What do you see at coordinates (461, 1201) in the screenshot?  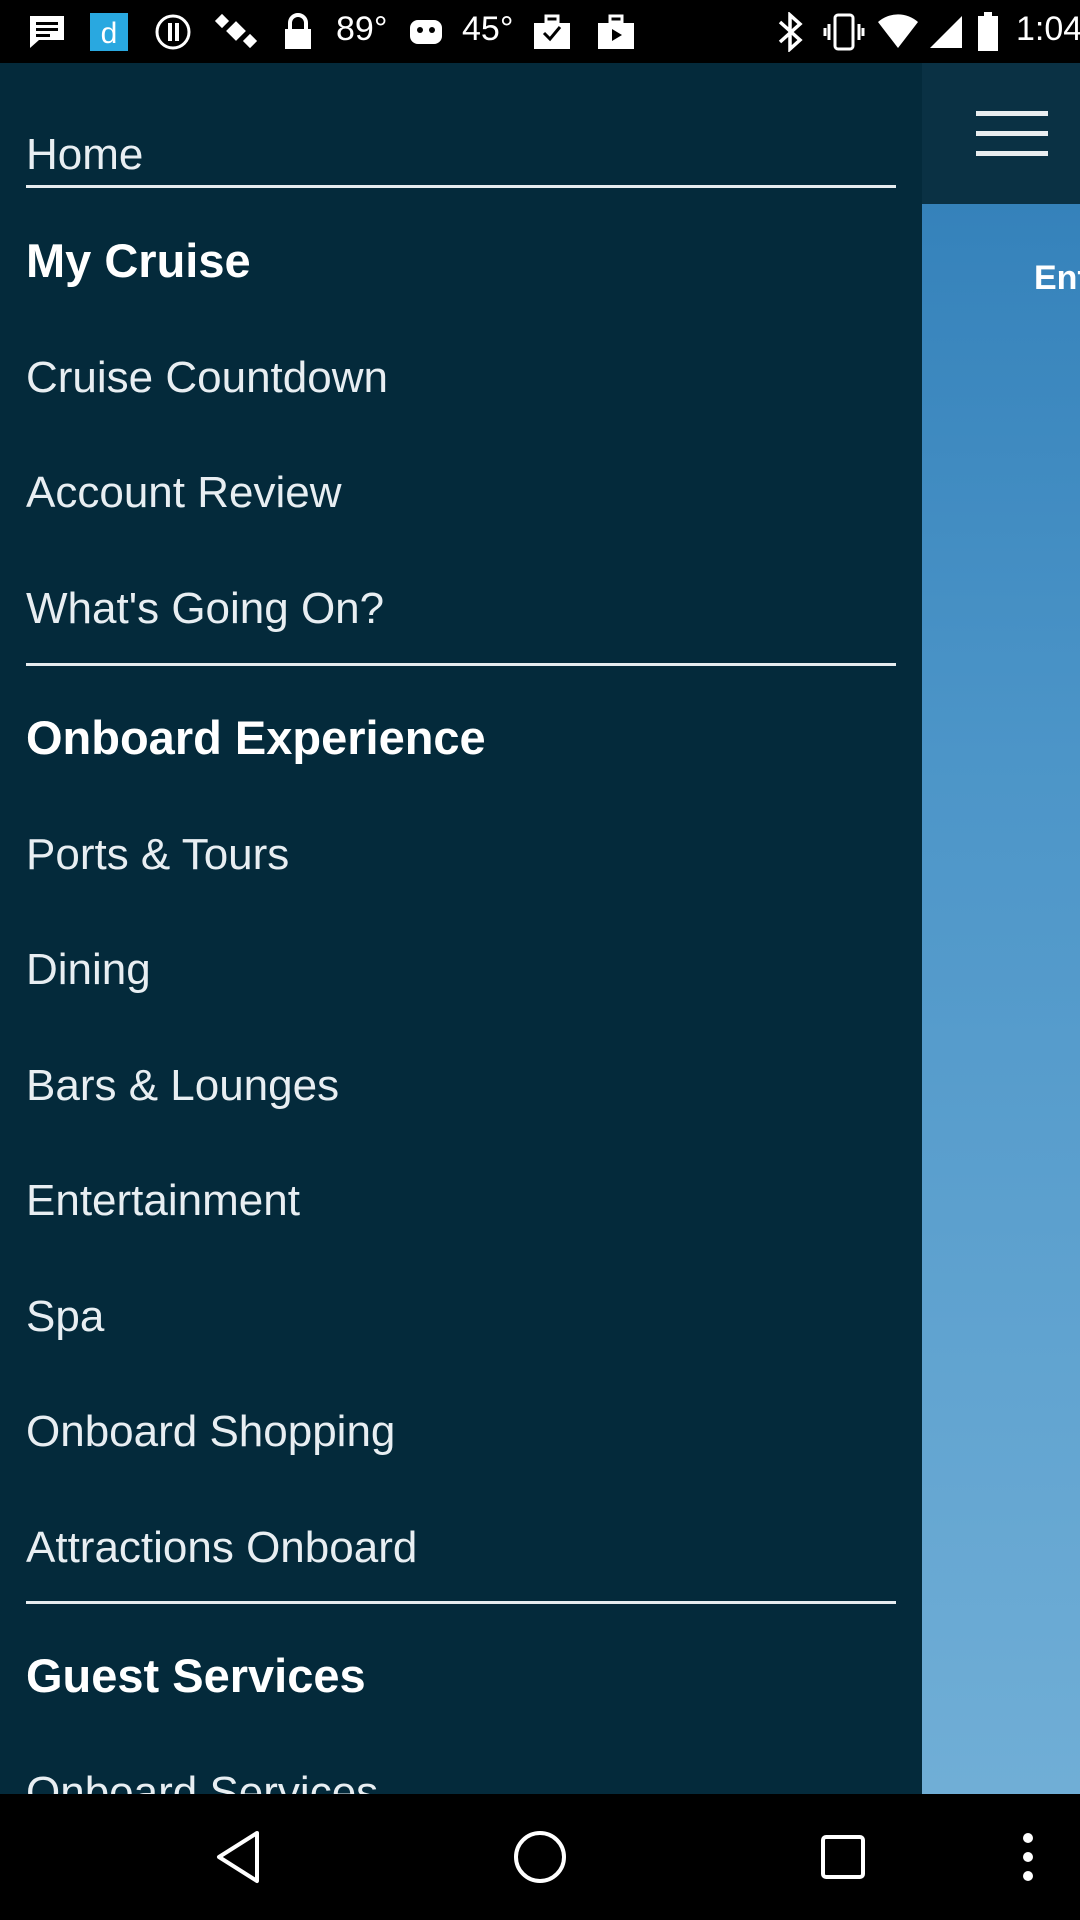 I see `menu-item-entertainment: Entertainment` at bounding box center [461, 1201].